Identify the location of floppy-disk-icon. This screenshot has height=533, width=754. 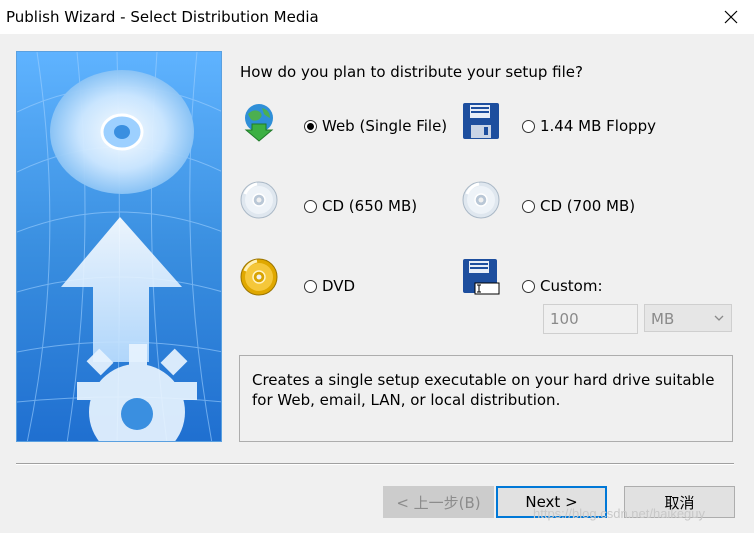
(481, 121).